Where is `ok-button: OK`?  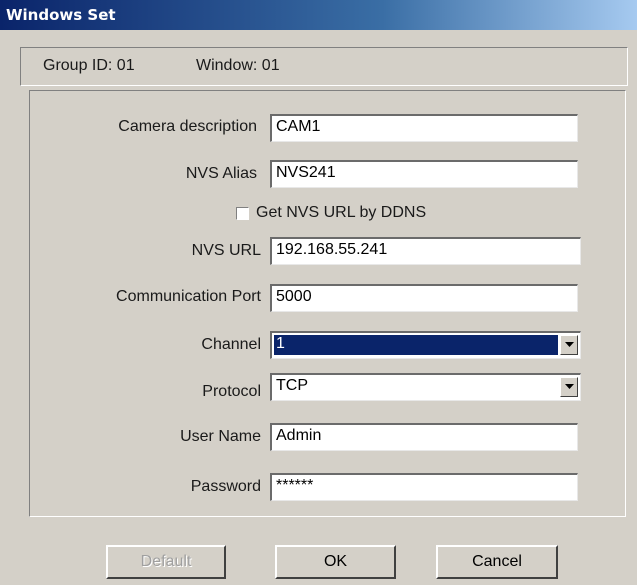 ok-button: OK is located at coordinates (335, 562).